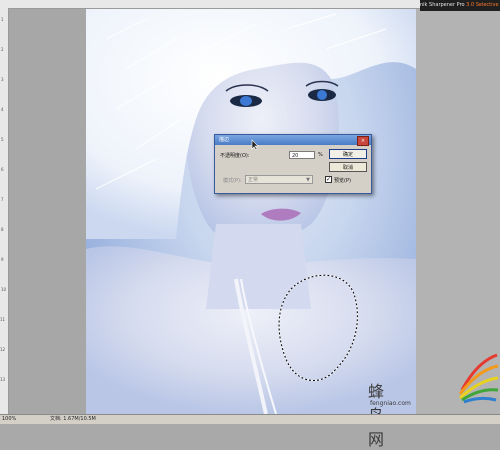 The image size is (500, 450). What do you see at coordinates (293, 140) in the screenshot?
I see `dialog-titlebar: 描边 ×` at bounding box center [293, 140].